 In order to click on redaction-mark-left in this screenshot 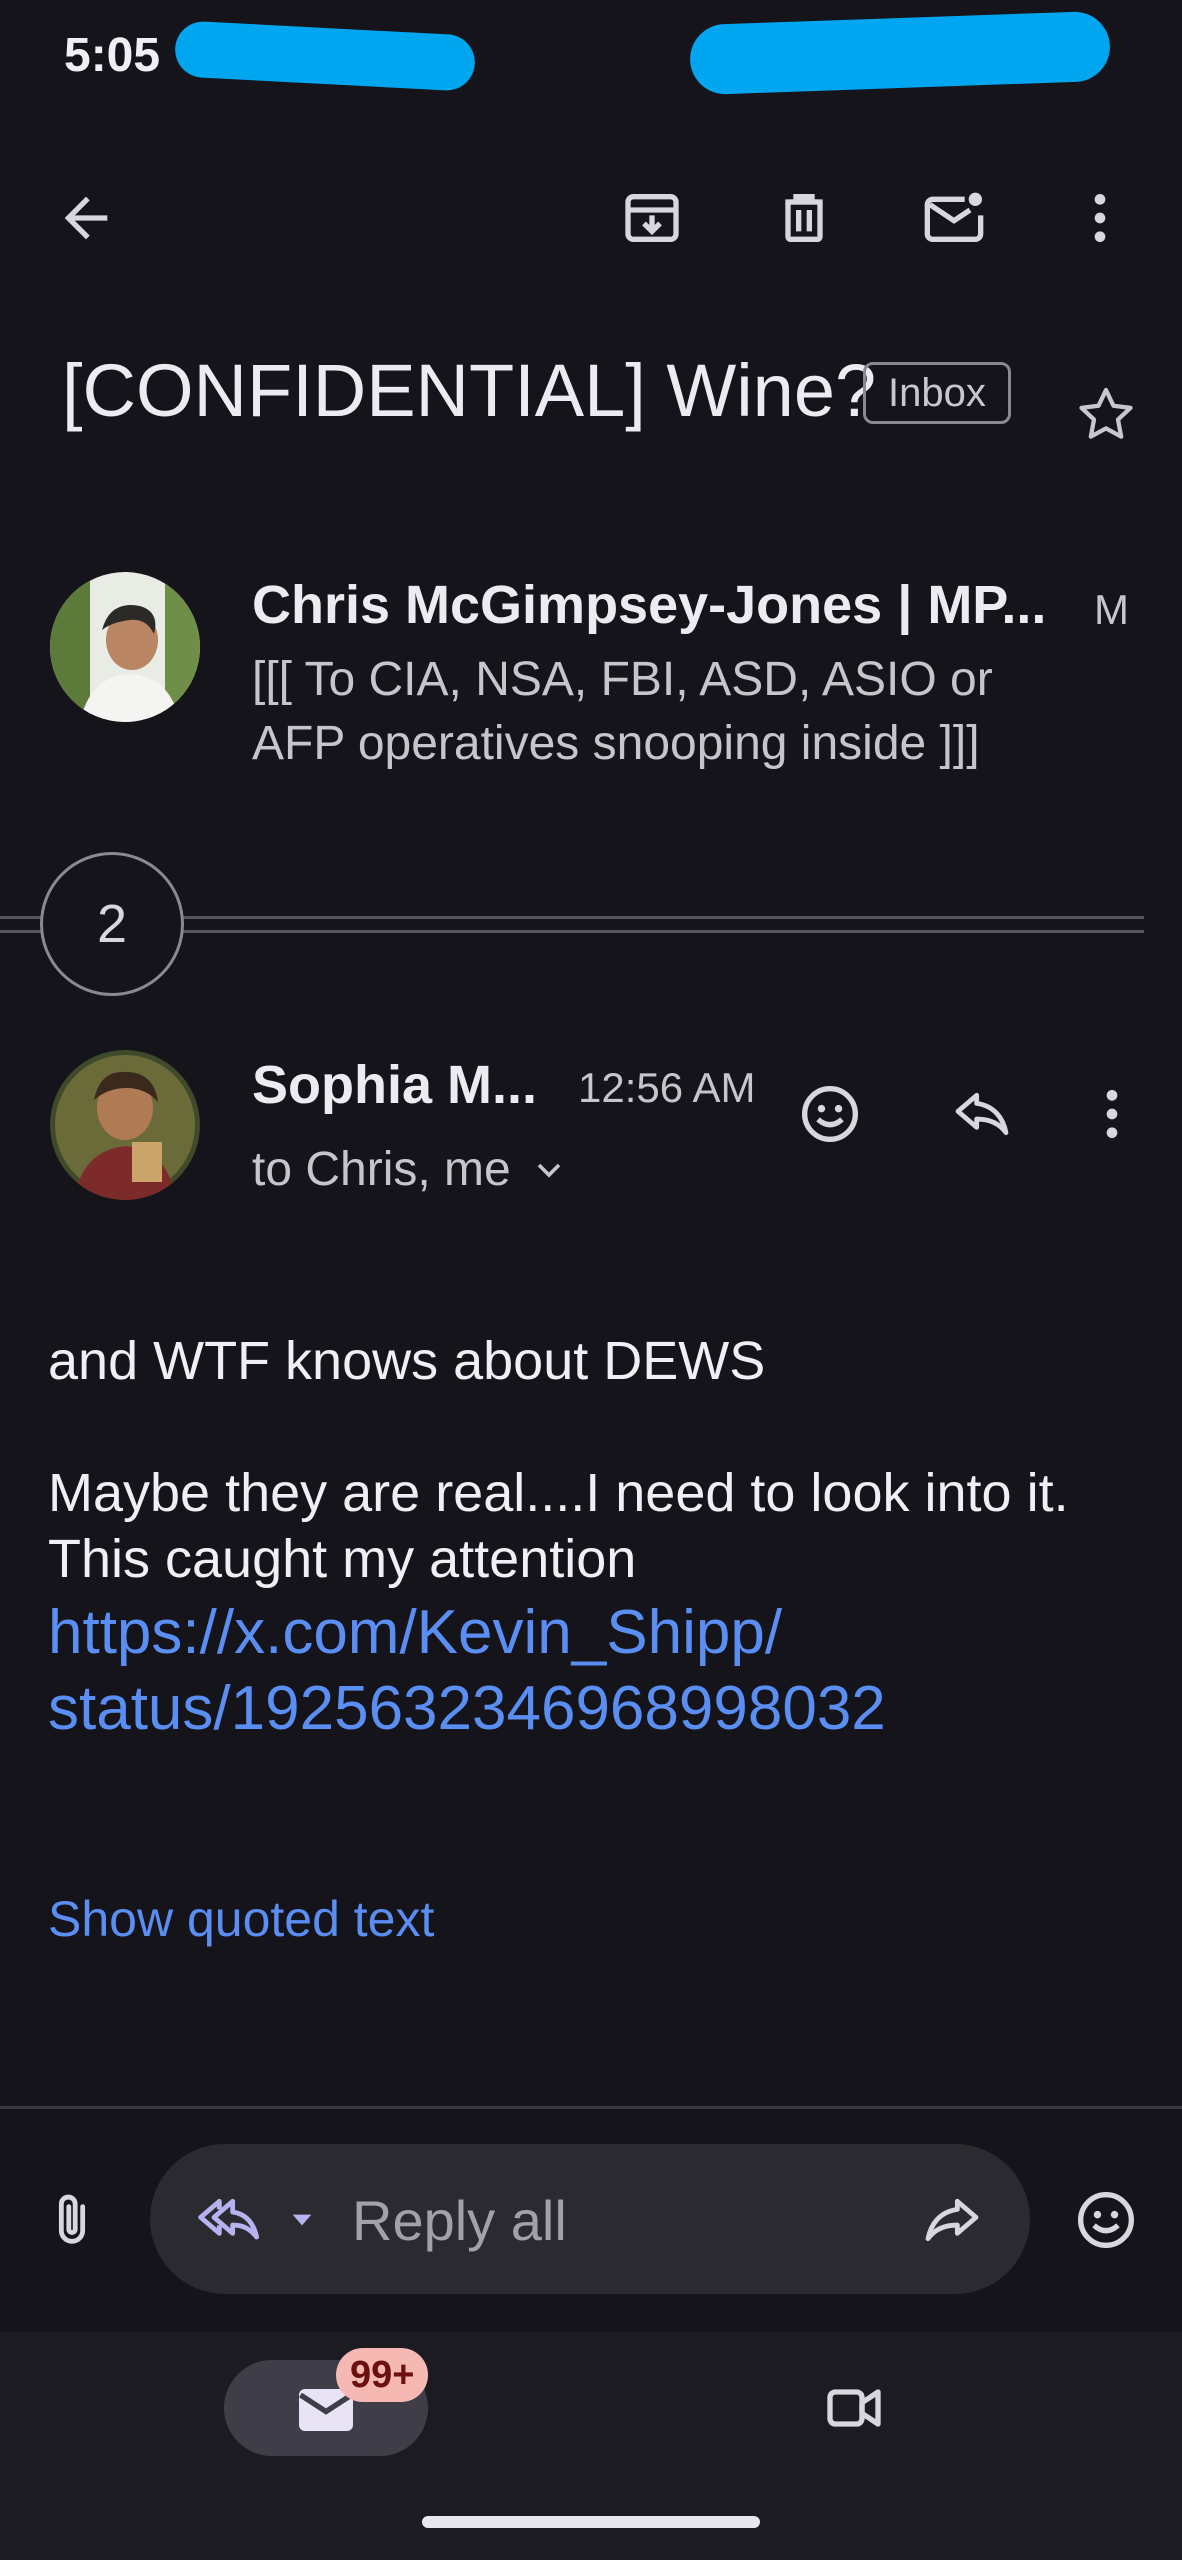, I will do `click(325, 56)`.